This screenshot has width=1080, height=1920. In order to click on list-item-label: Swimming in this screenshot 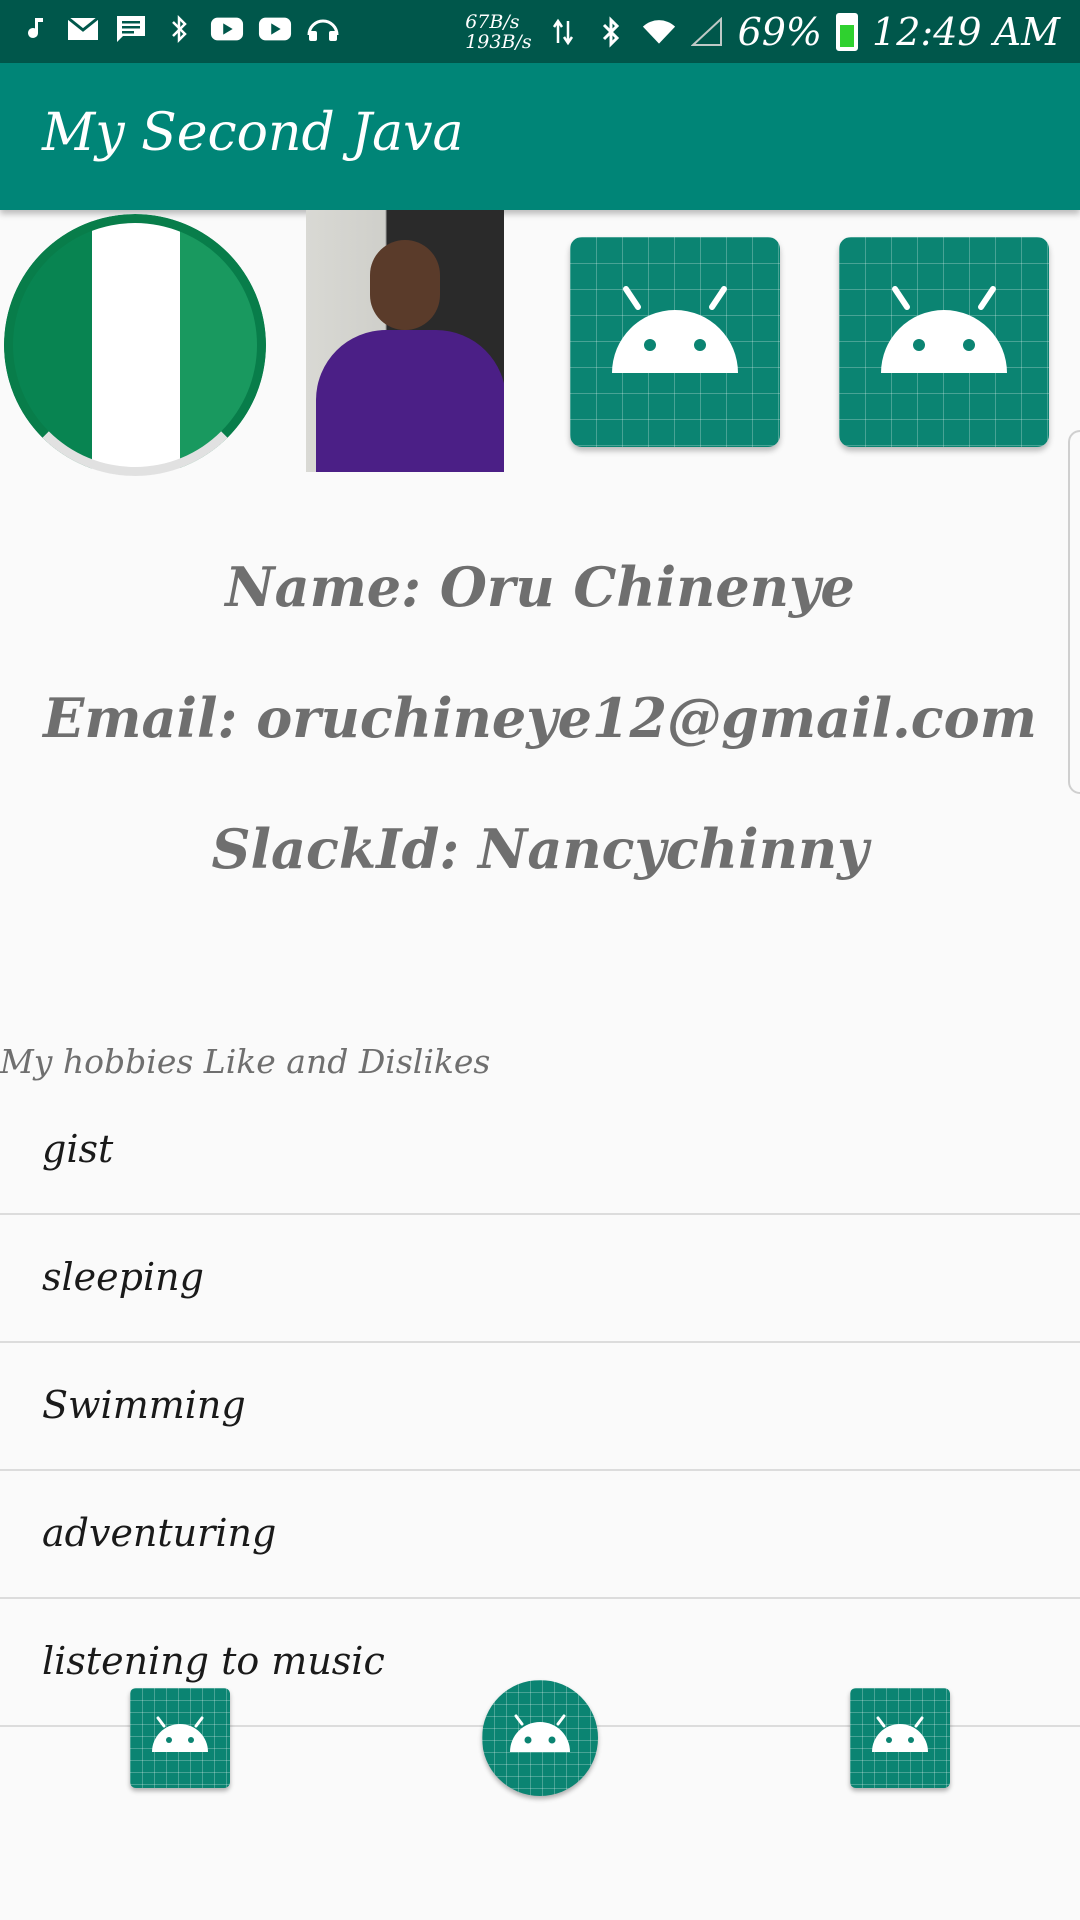, I will do `click(144, 1405)`.